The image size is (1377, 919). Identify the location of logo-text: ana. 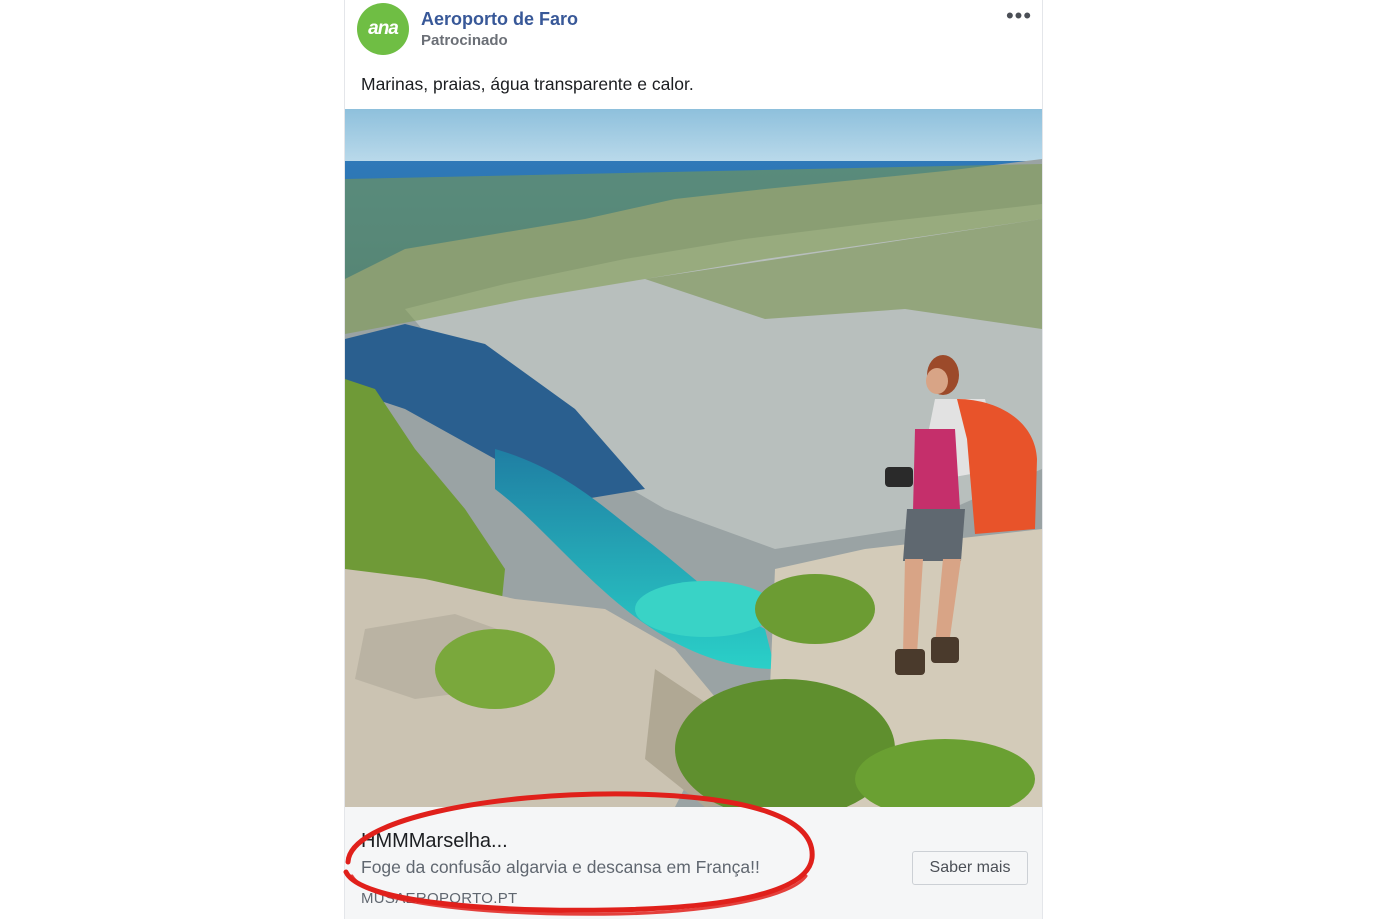
(383, 28).